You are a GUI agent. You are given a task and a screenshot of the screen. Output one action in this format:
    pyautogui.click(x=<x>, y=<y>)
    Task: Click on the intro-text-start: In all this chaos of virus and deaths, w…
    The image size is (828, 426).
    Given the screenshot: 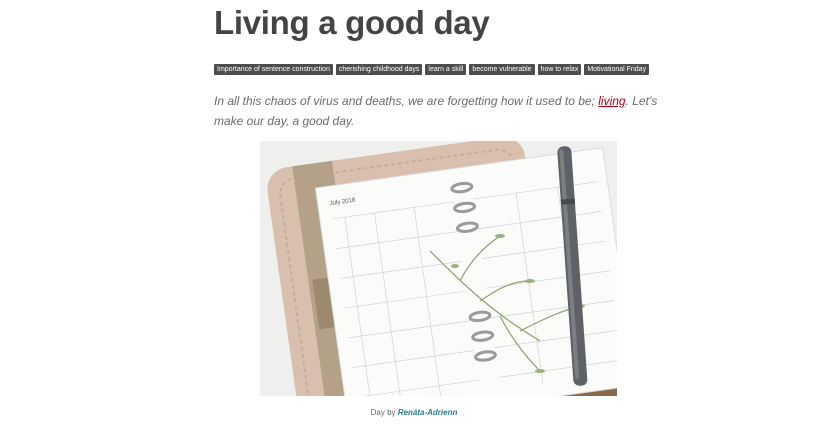 What is the action you would take?
    pyautogui.click(x=406, y=101)
    